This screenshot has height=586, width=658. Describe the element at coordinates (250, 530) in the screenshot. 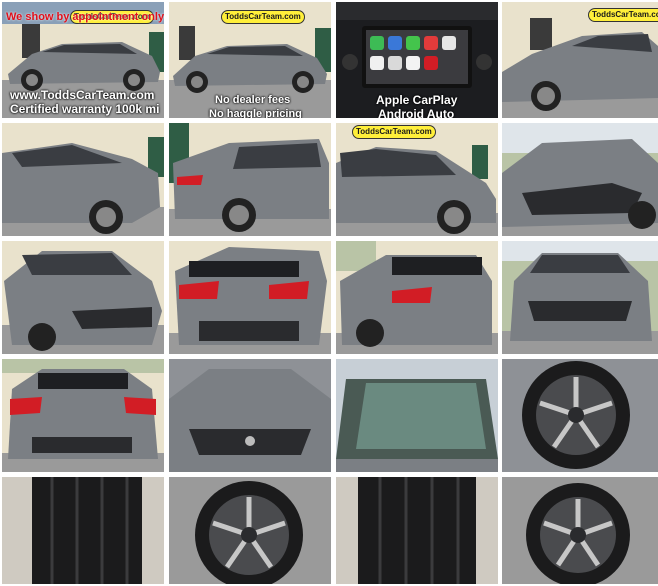

I see `photo-18-wheel` at that location.